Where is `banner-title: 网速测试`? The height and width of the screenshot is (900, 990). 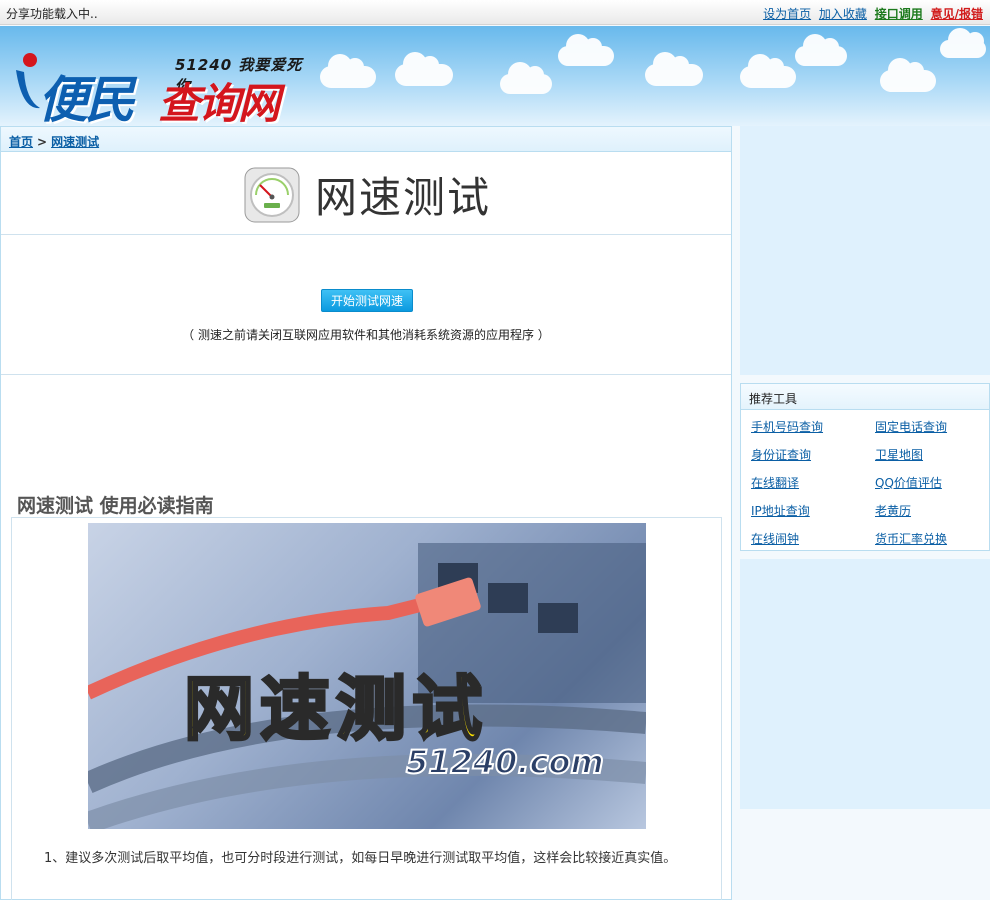
banner-title: 网速测试 is located at coordinates (335, 709).